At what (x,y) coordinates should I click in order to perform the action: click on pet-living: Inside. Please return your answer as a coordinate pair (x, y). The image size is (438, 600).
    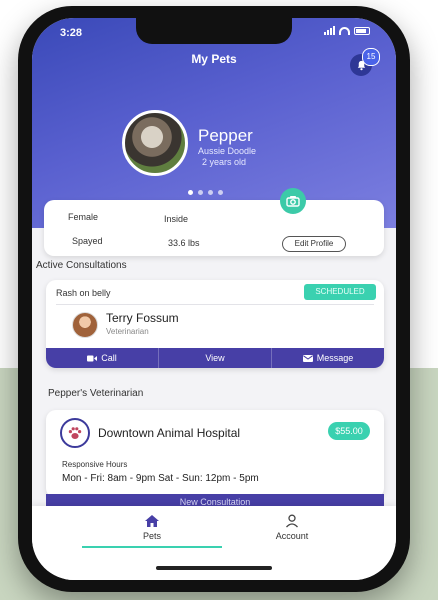
    Looking at the image, I should click on (176, 219).